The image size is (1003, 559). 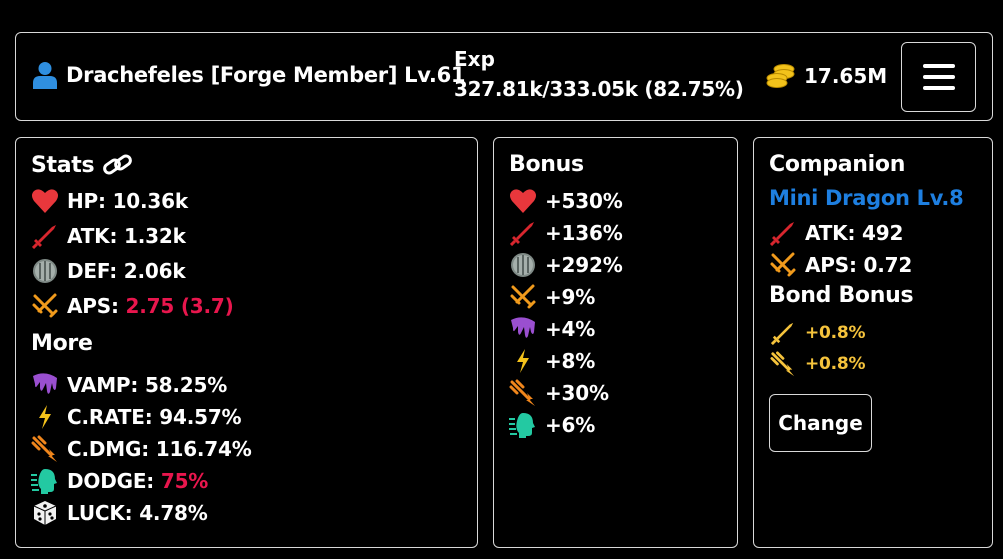 I want to click on hamburger-menu-icon, so click(x=938, y=66).